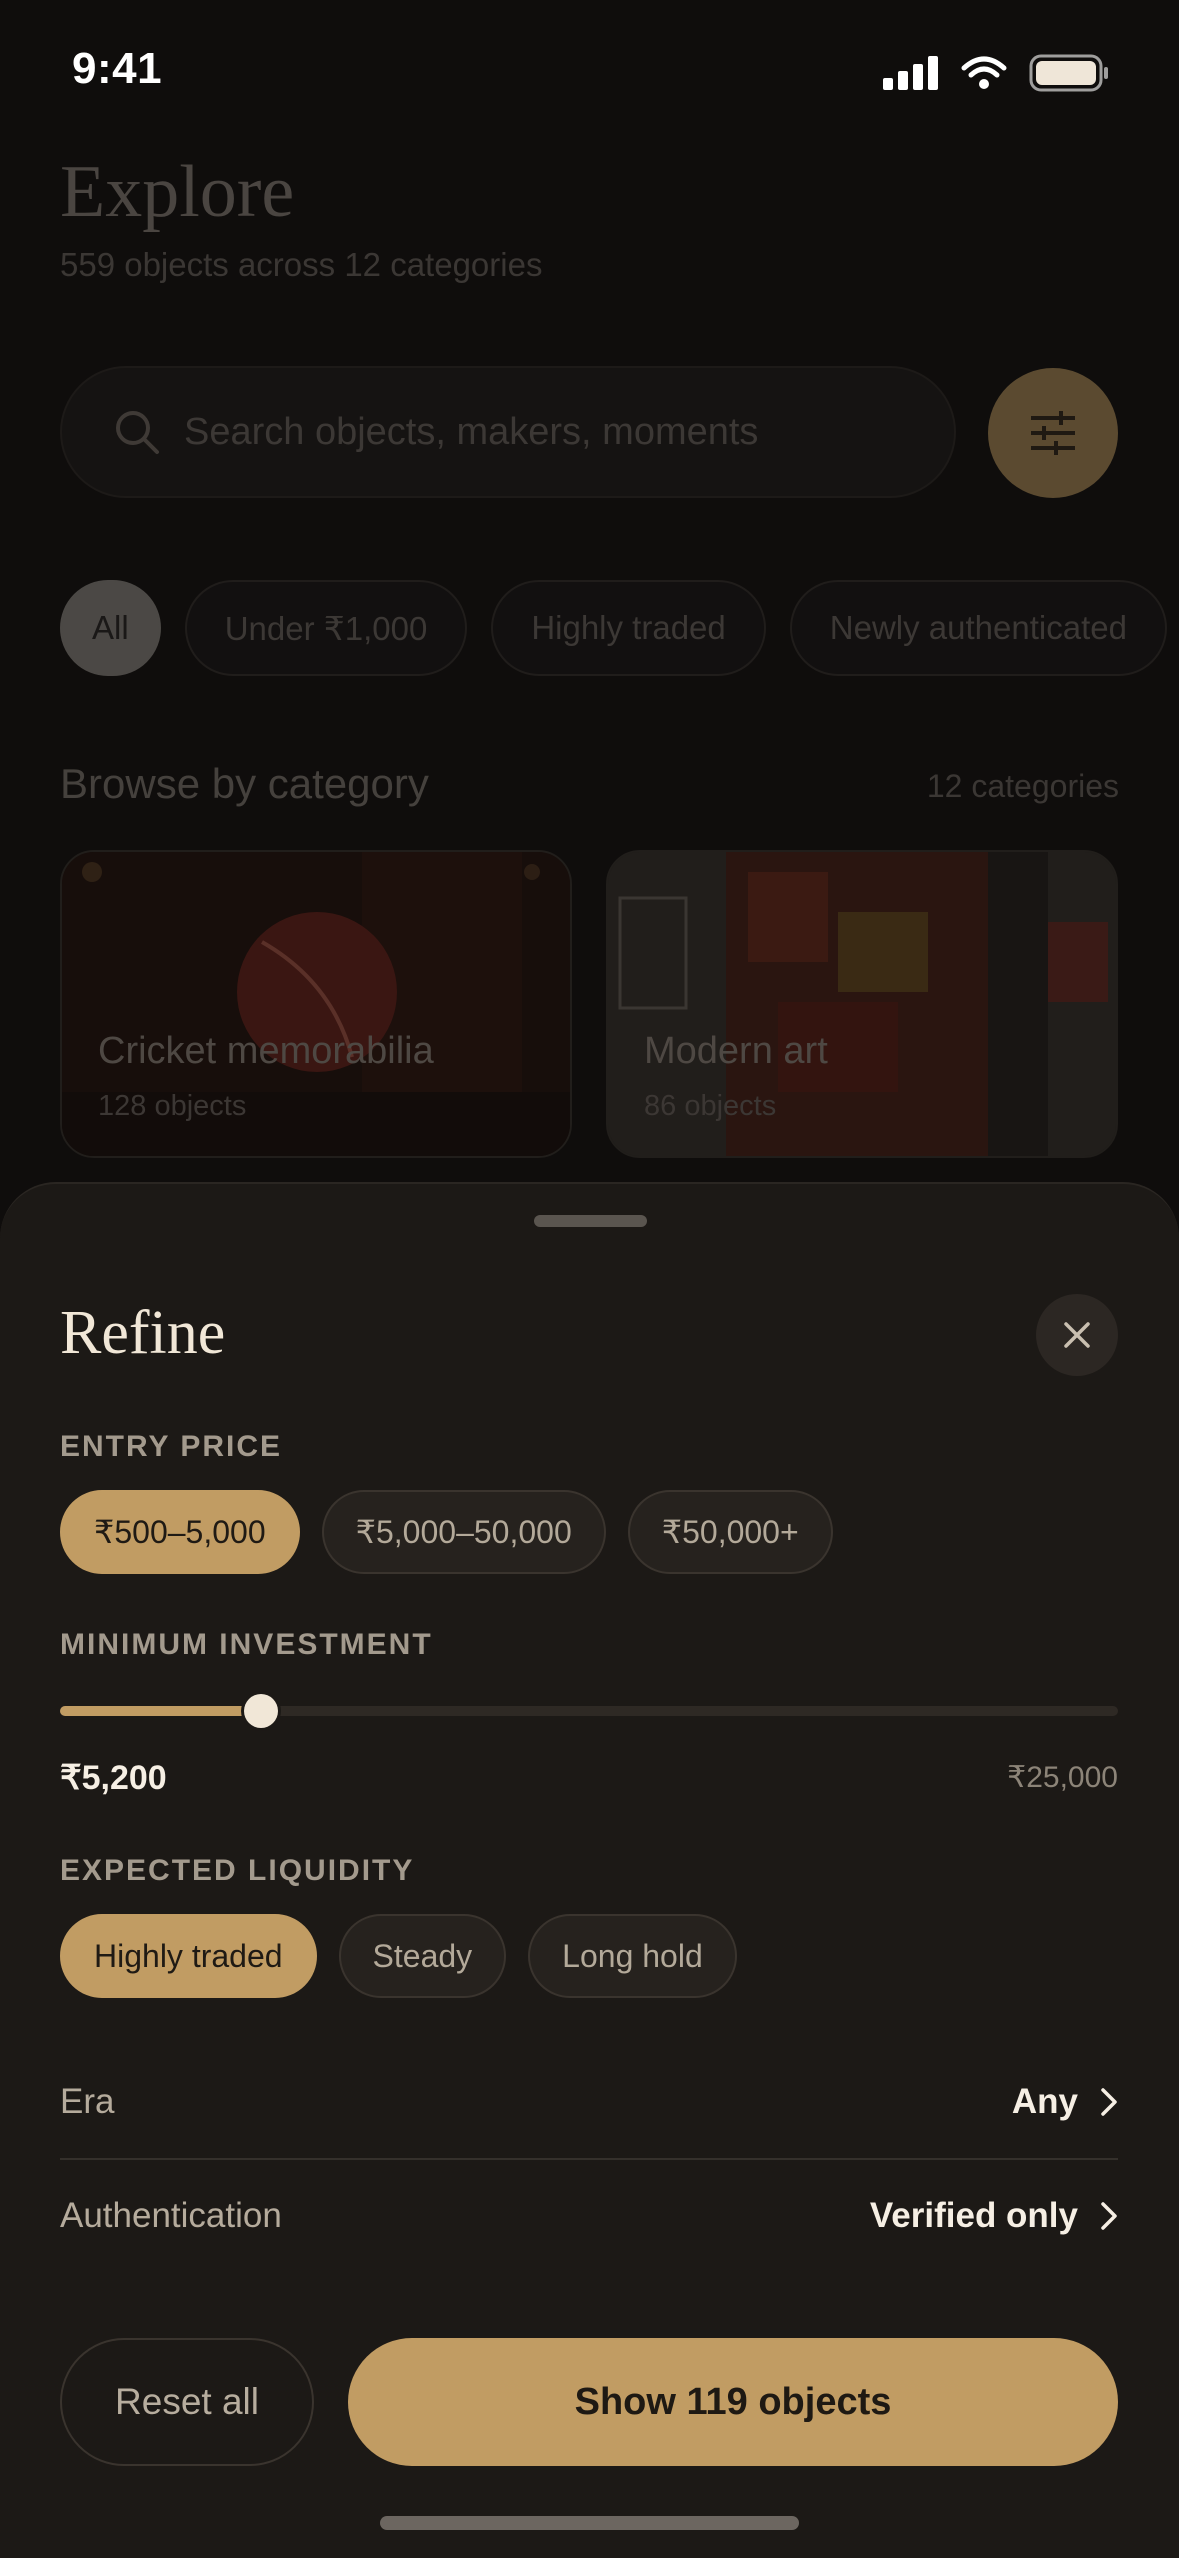 This screenshot has width=1179, height=2558. What do you see at coordinates (180, 1532) in the screenshot?
I see `price-option-500-5000: ₹500–5,000` at bounding box center [180, 1532].